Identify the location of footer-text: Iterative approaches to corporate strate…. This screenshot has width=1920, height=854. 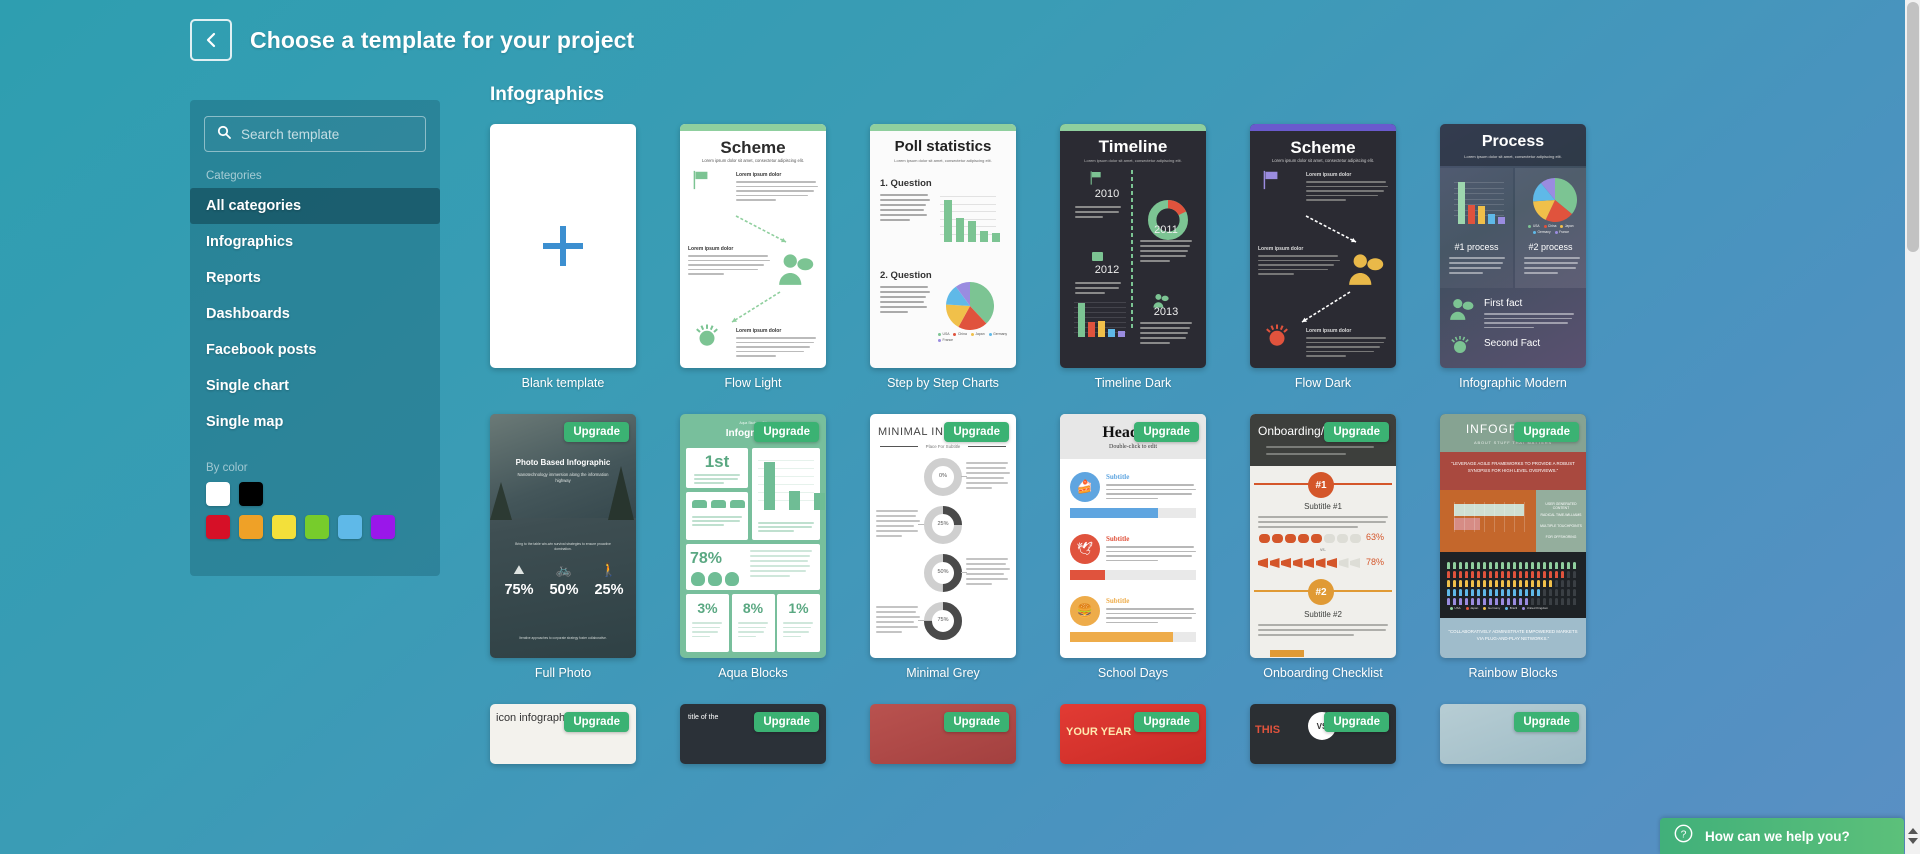
(563, 638).